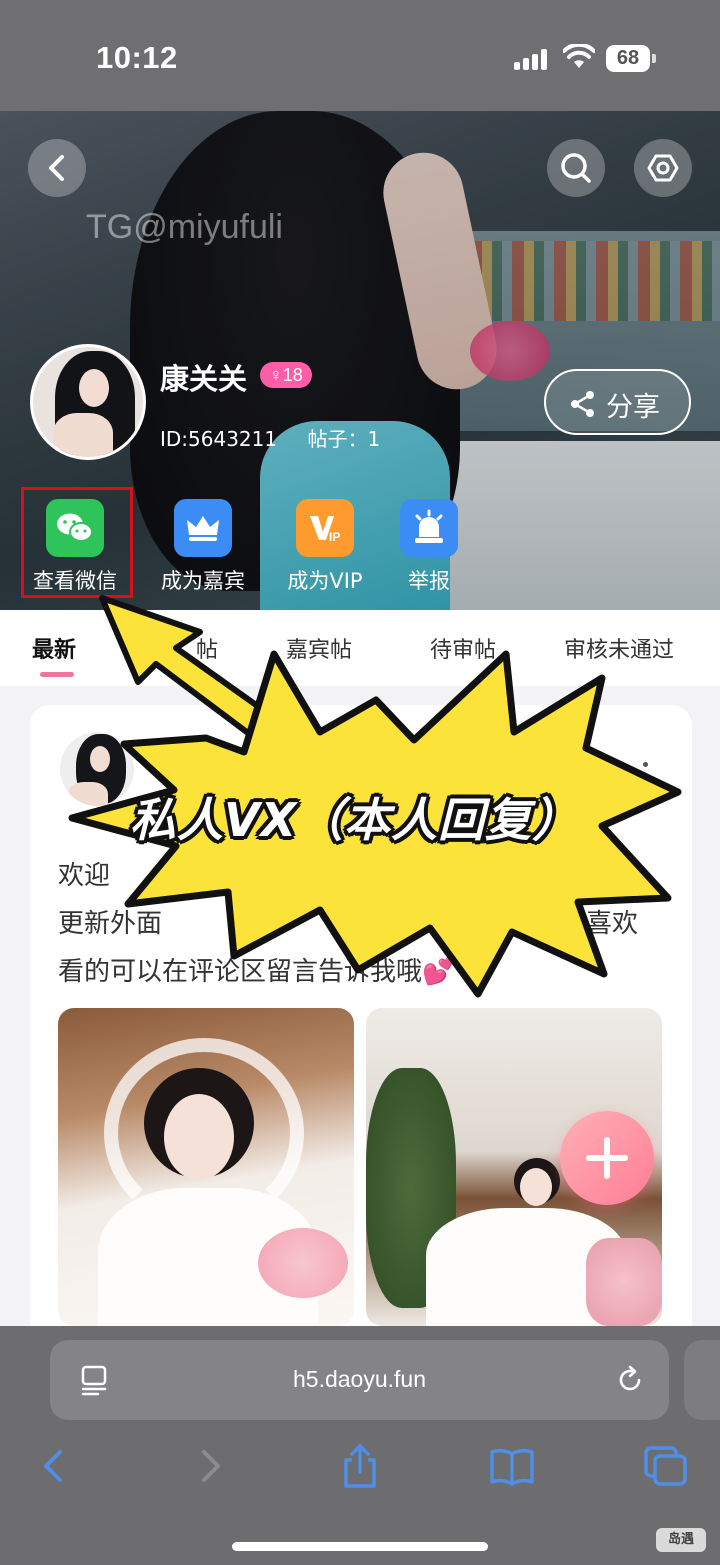 This screenshot has width=720, height=1565. I want to click on user-id: ID:5643211, so click(219, 439).